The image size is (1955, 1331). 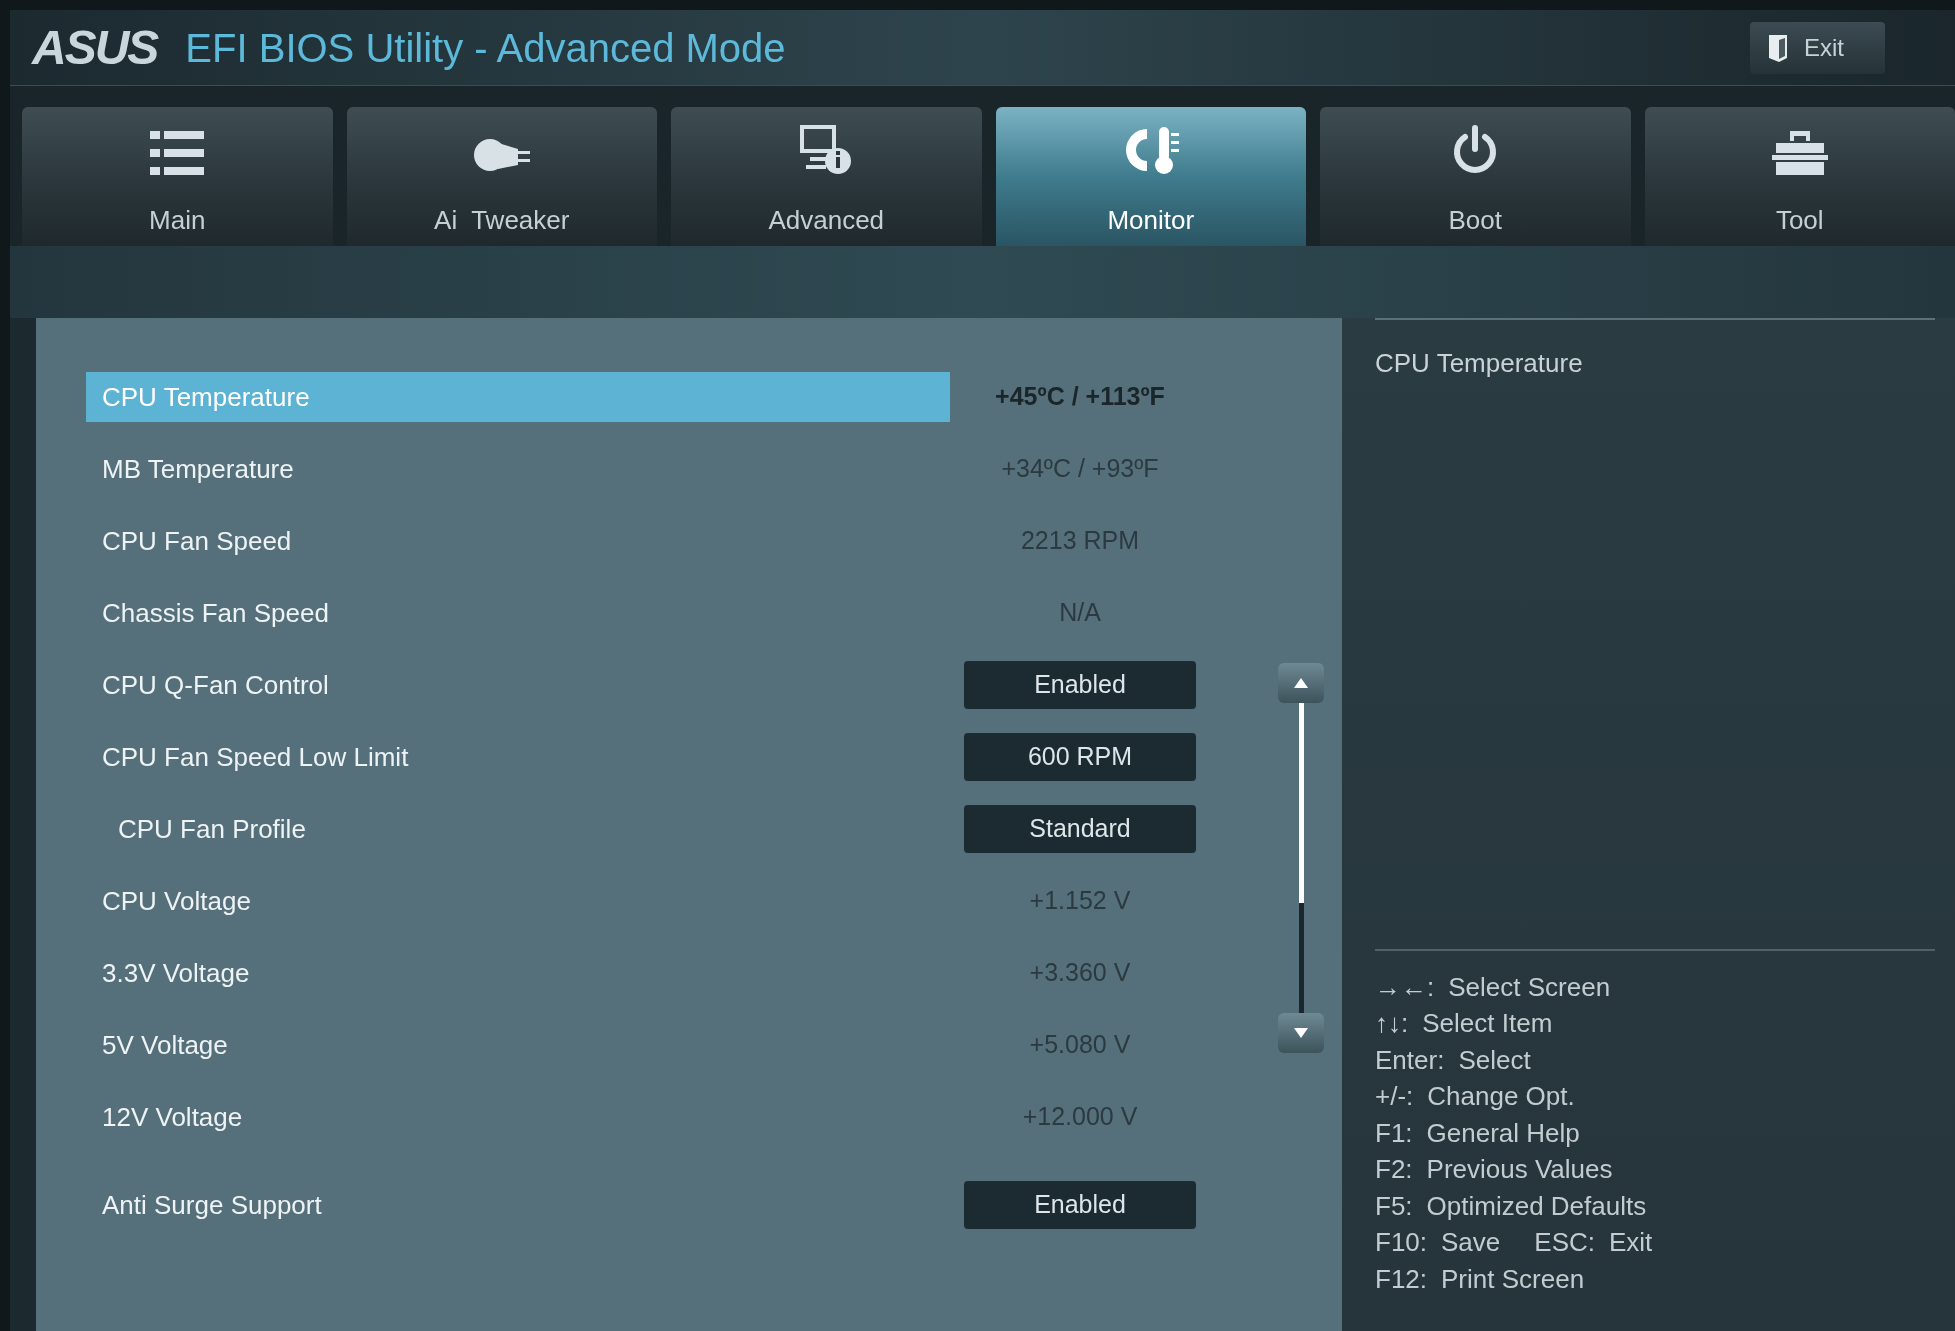 What do you see at coordinates (1080, 757) in the screenshot?
I see `option-dropdown: 600 RPM` at bounding box center [1080, 757].